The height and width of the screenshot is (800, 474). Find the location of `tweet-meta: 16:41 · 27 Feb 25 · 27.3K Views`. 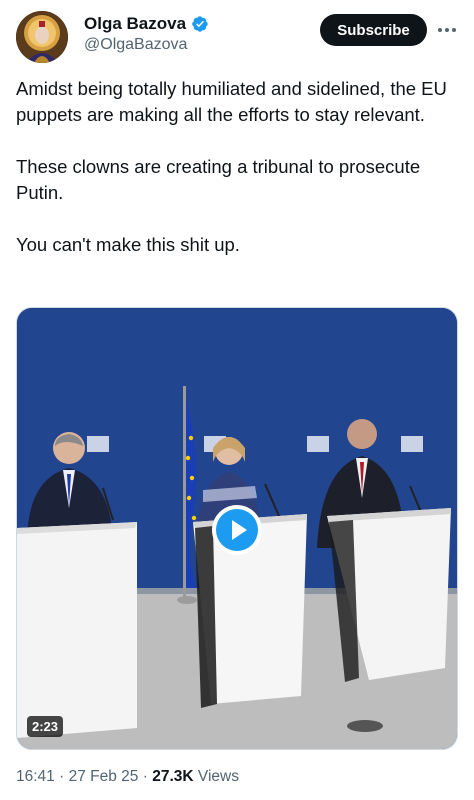

tweet-meta: 16:41 · 27 Feb 25 · 27.3K Views is located at coordinates (127, 777).